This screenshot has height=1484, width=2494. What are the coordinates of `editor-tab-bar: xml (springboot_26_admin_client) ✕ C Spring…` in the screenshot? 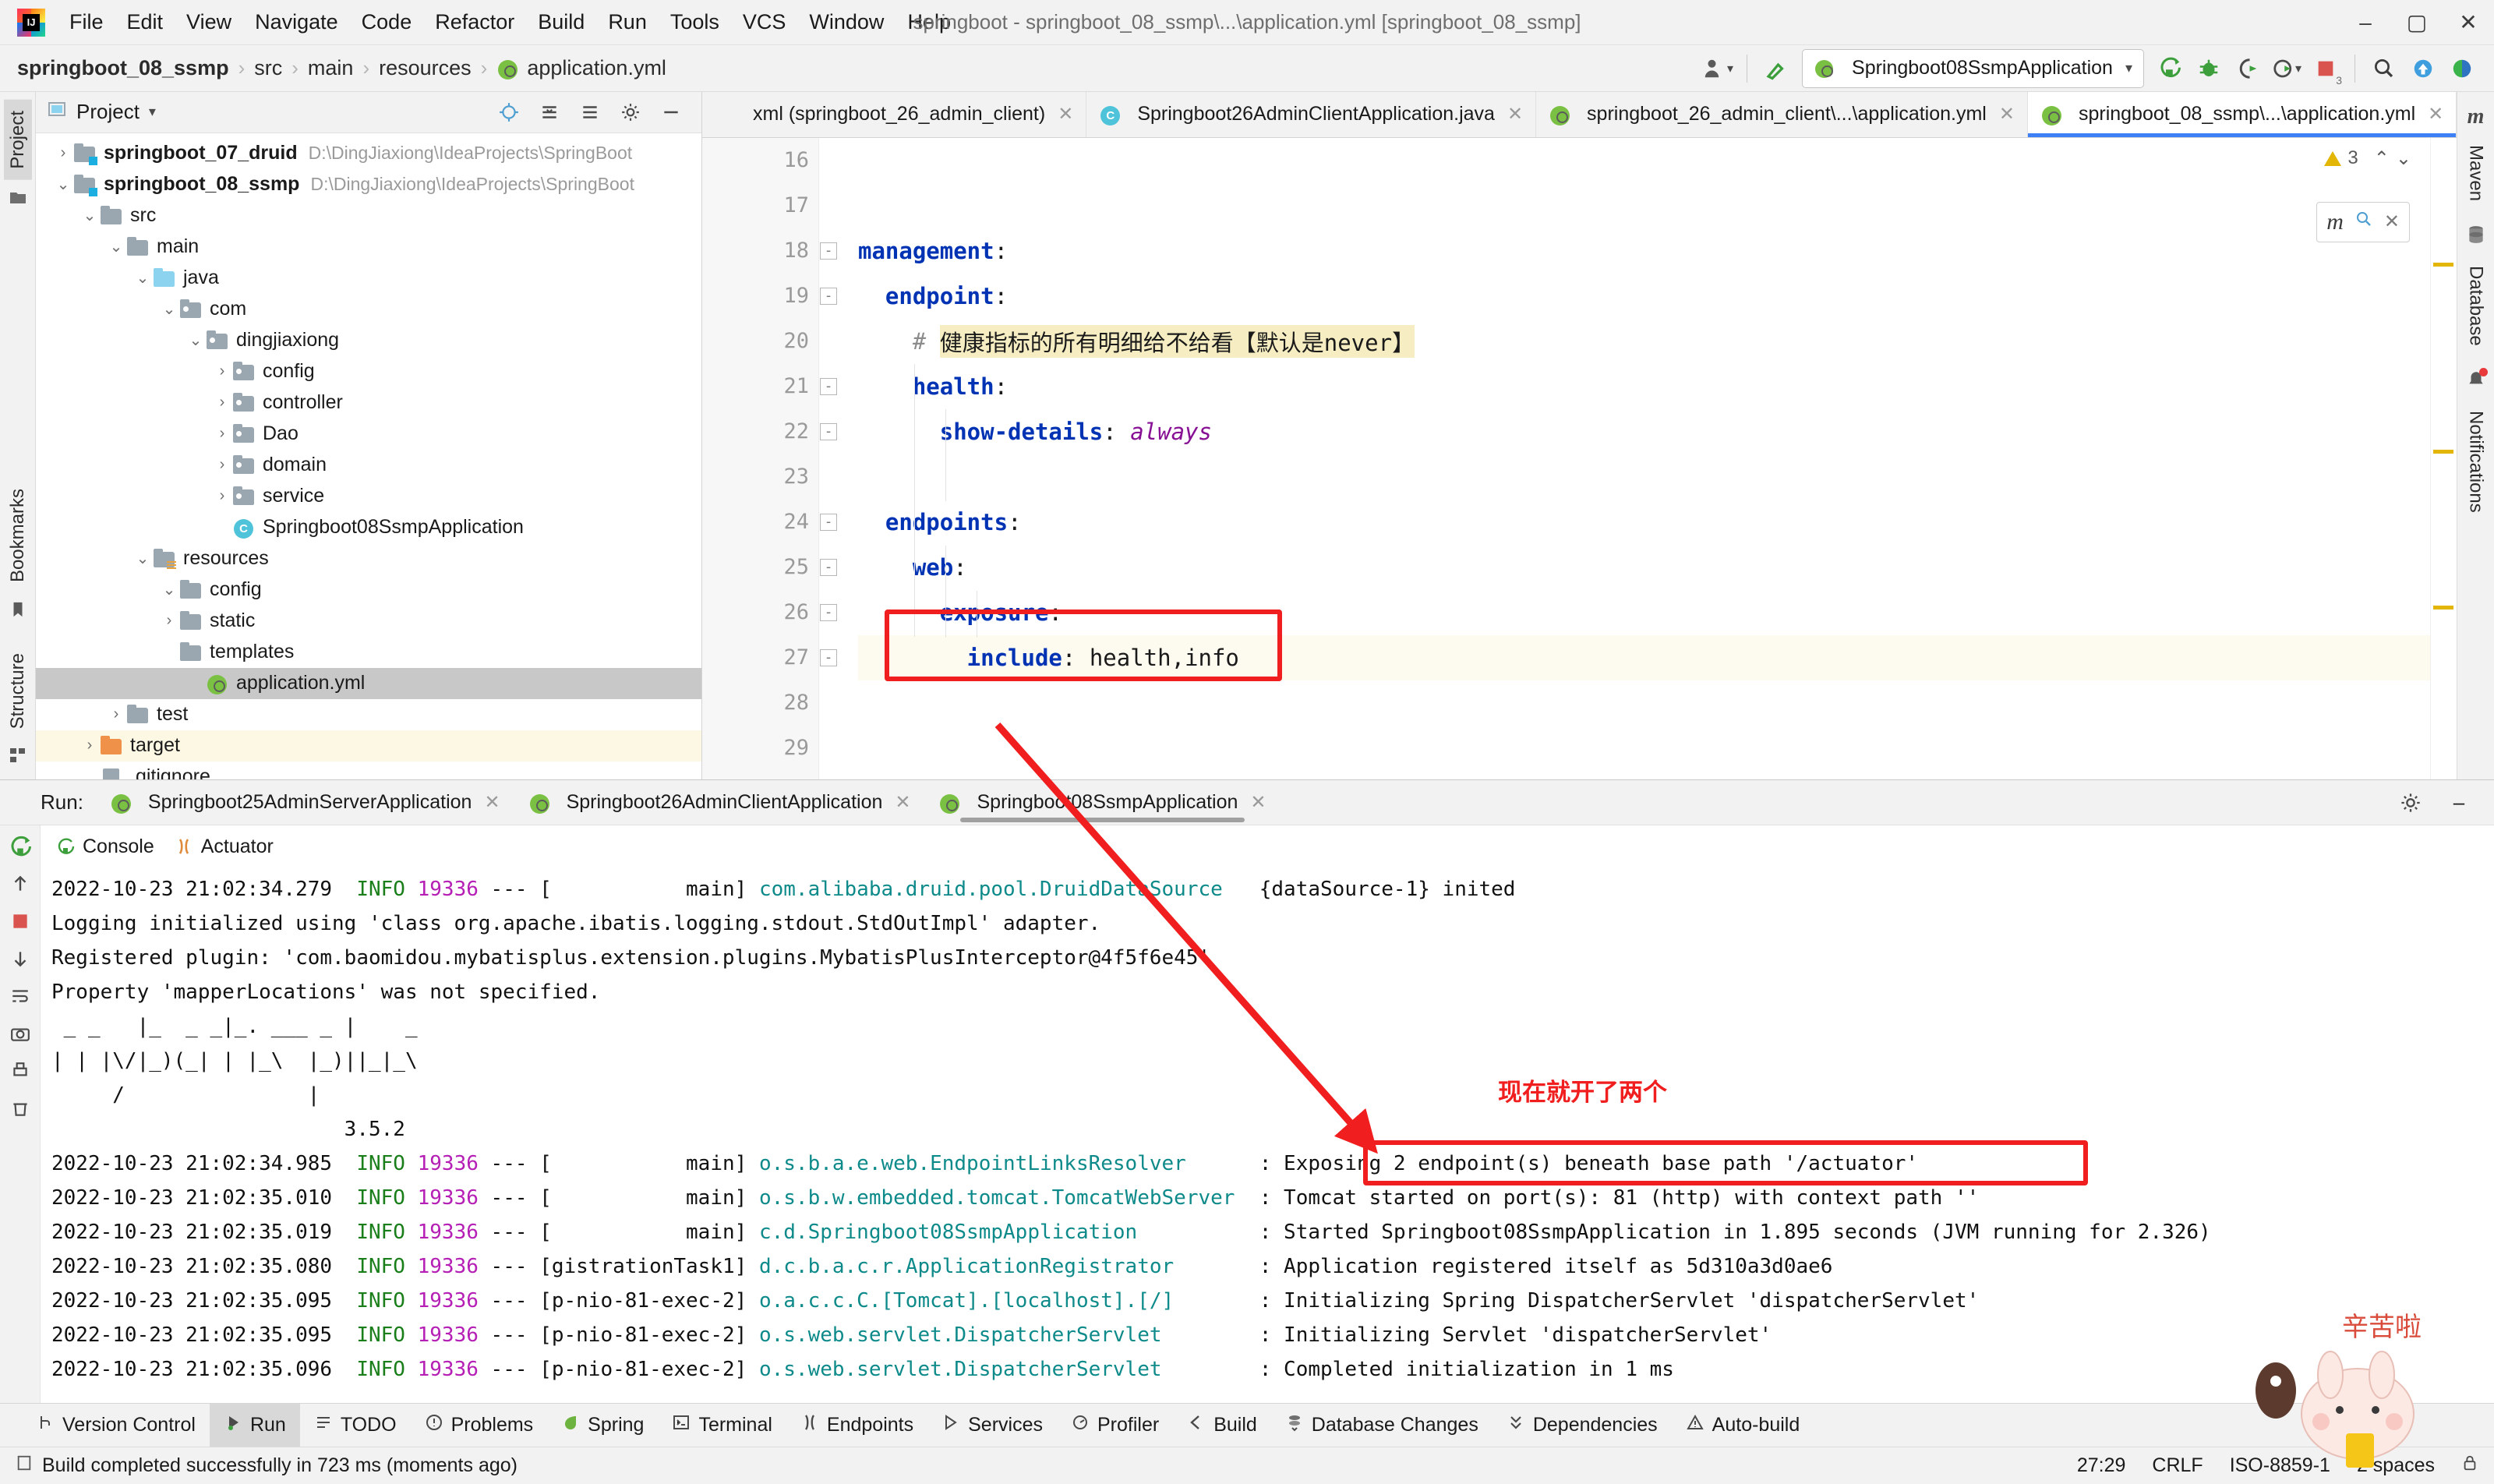 It's located at (1579, 115).